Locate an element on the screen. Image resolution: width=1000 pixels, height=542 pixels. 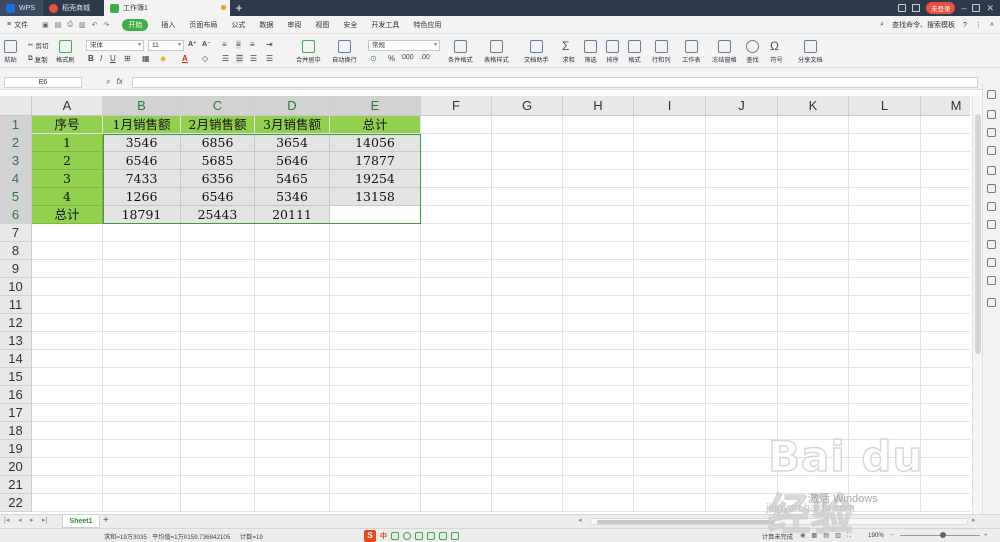
help-circle-icon is located at coordinates (991, 302).